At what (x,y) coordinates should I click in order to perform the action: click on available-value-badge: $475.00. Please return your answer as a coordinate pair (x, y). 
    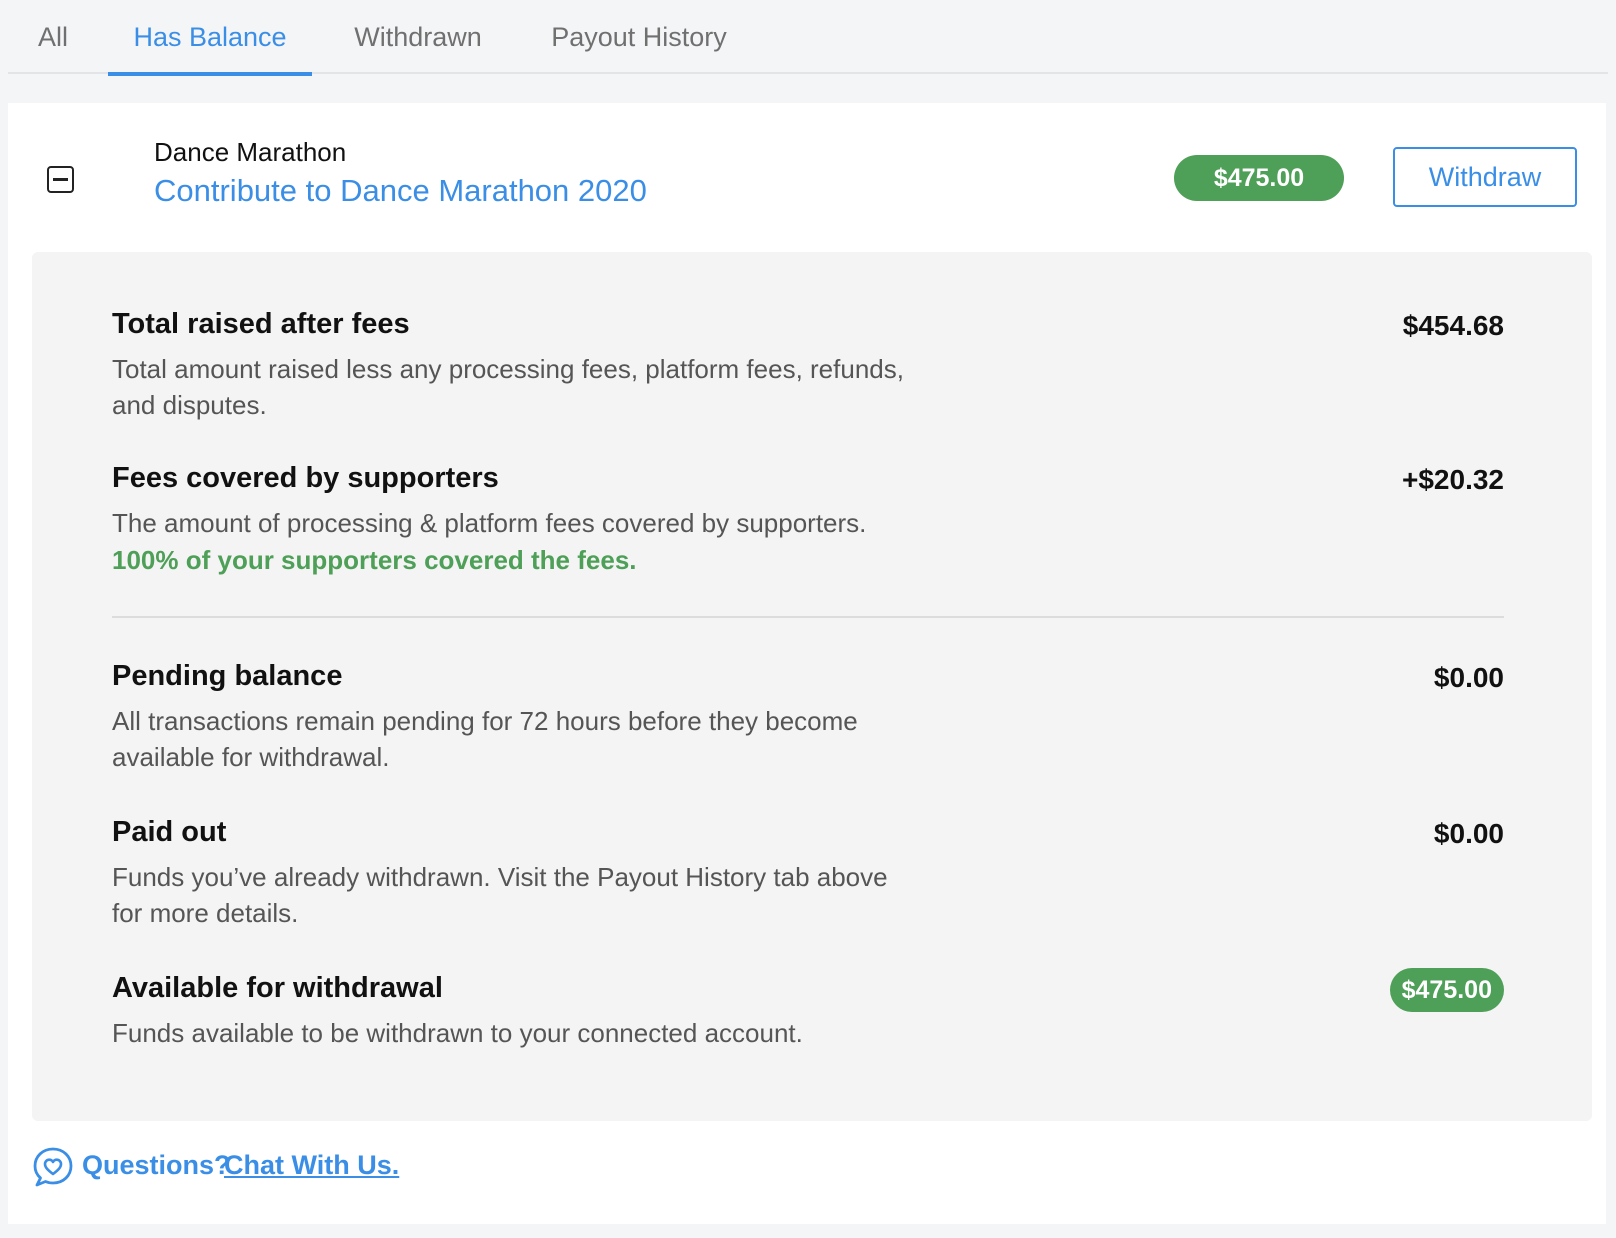
    Looking at the image, I should click on (1446, 990).